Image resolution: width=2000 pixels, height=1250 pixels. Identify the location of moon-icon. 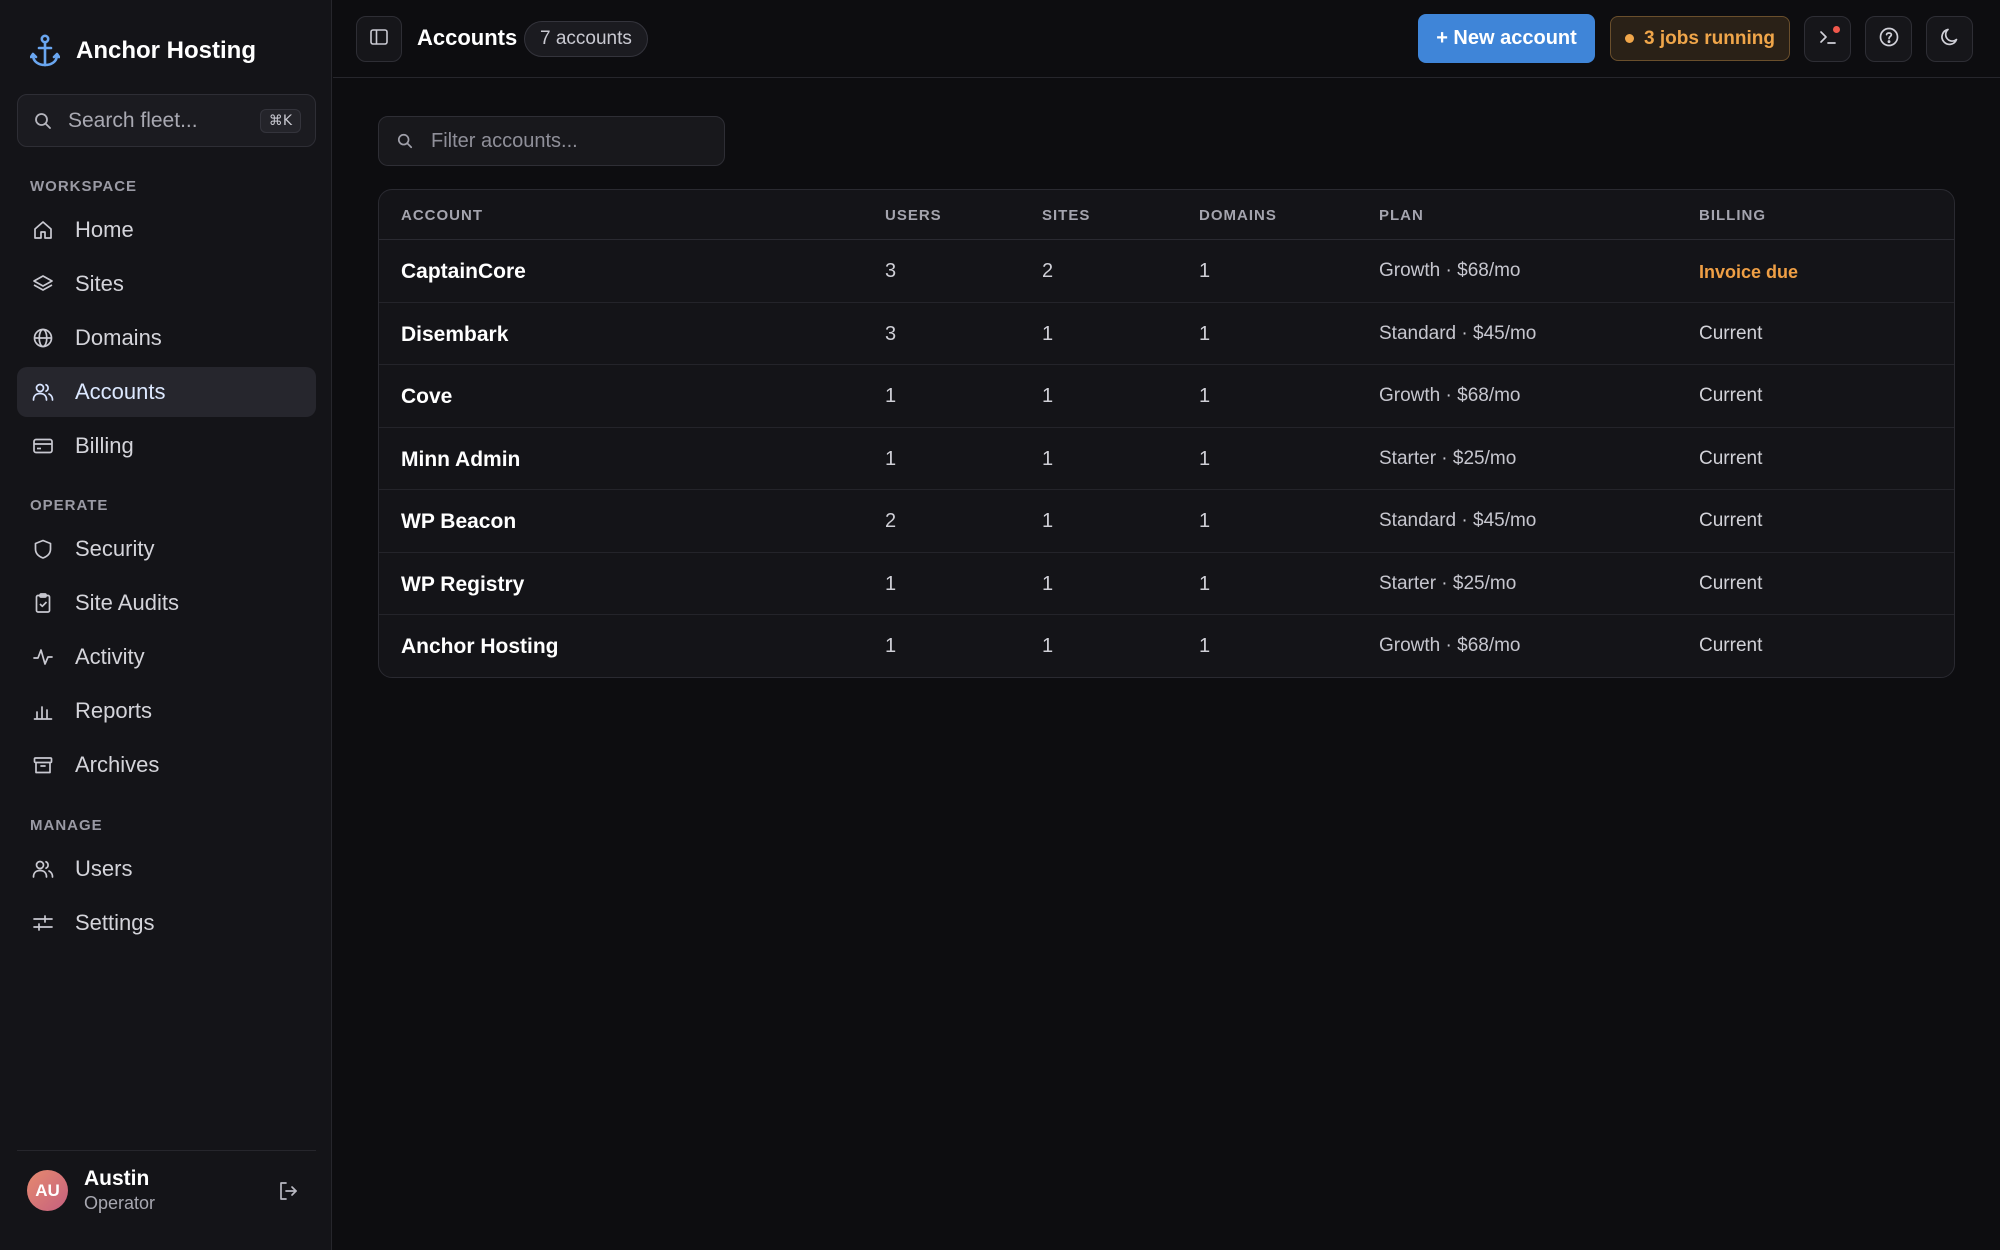
(1950, 39).